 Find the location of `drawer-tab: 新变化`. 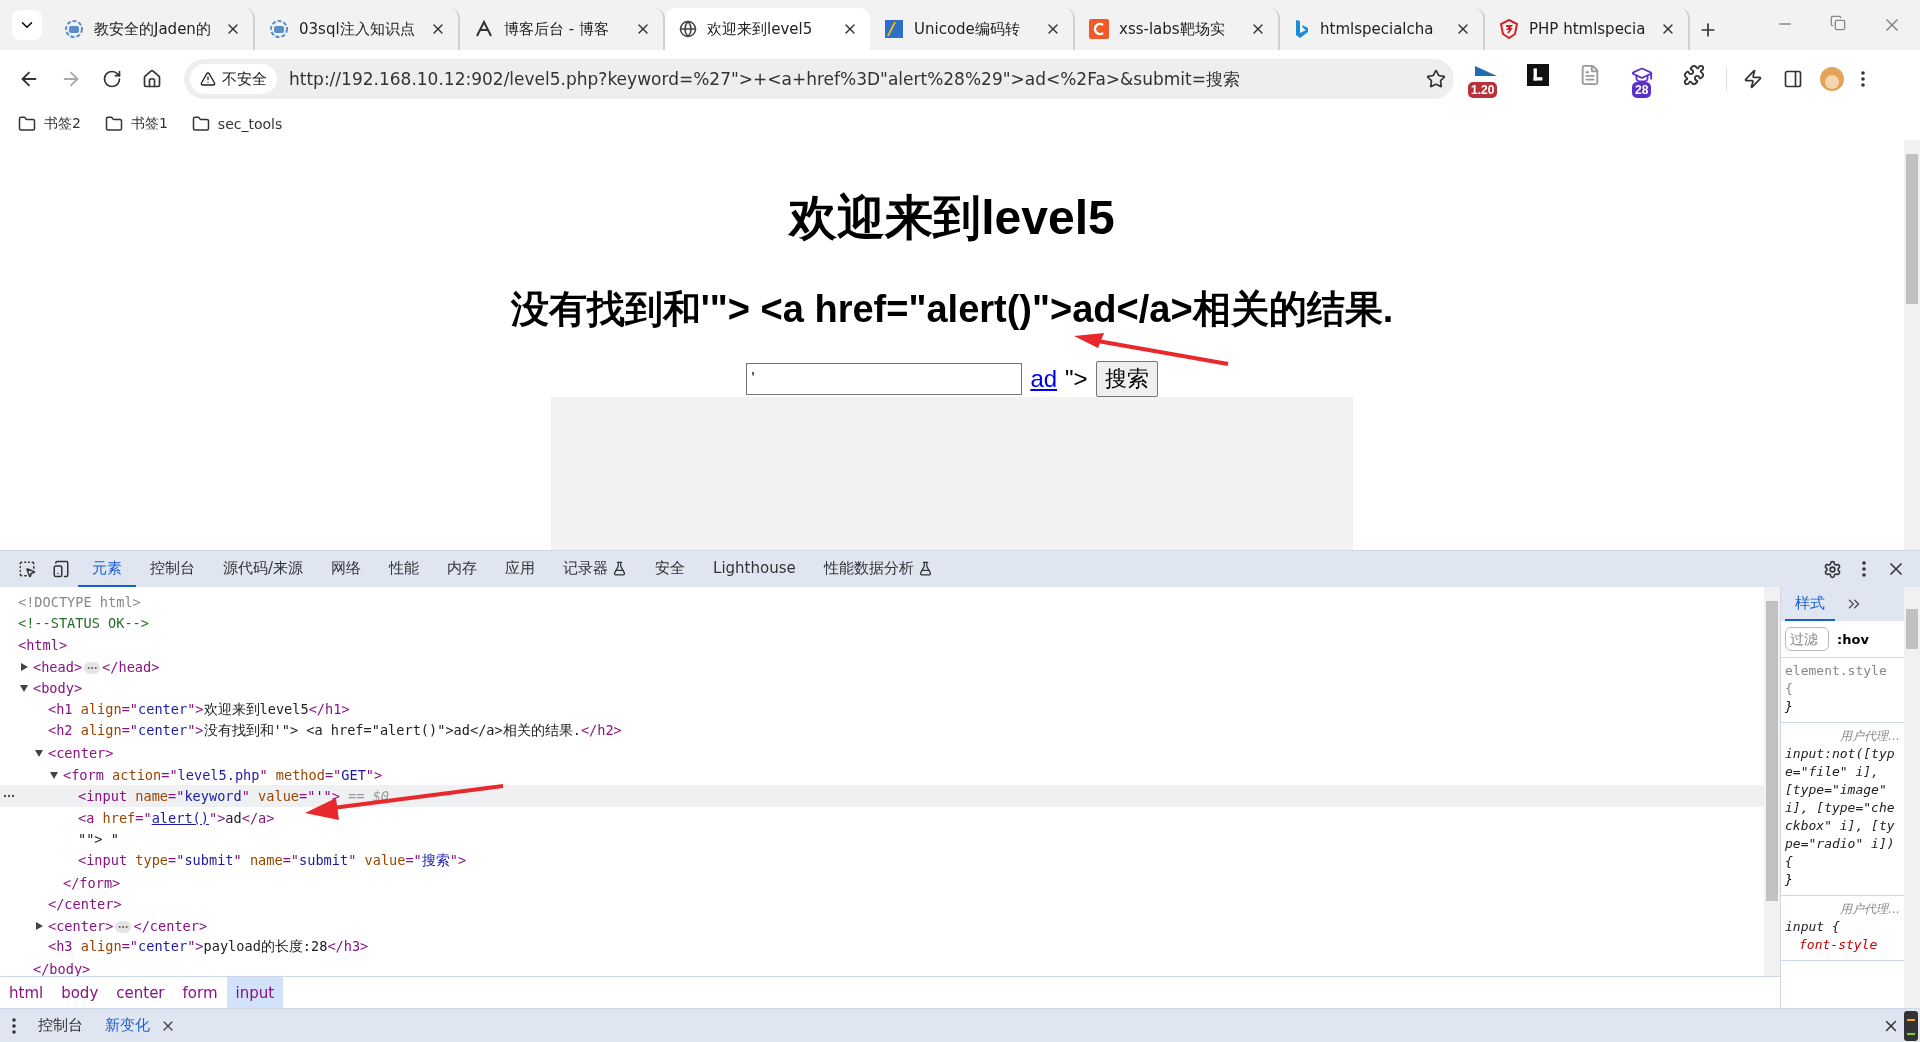

drawer-tab: 新变化 is located at coordinates (140, 1025).